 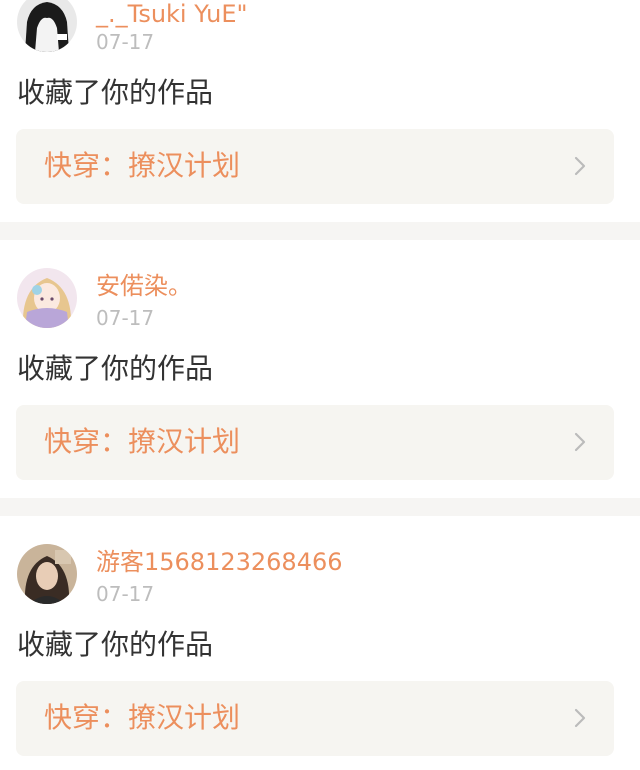 I want to click on username: 游客1568123268466, so click(x=219, y=562).